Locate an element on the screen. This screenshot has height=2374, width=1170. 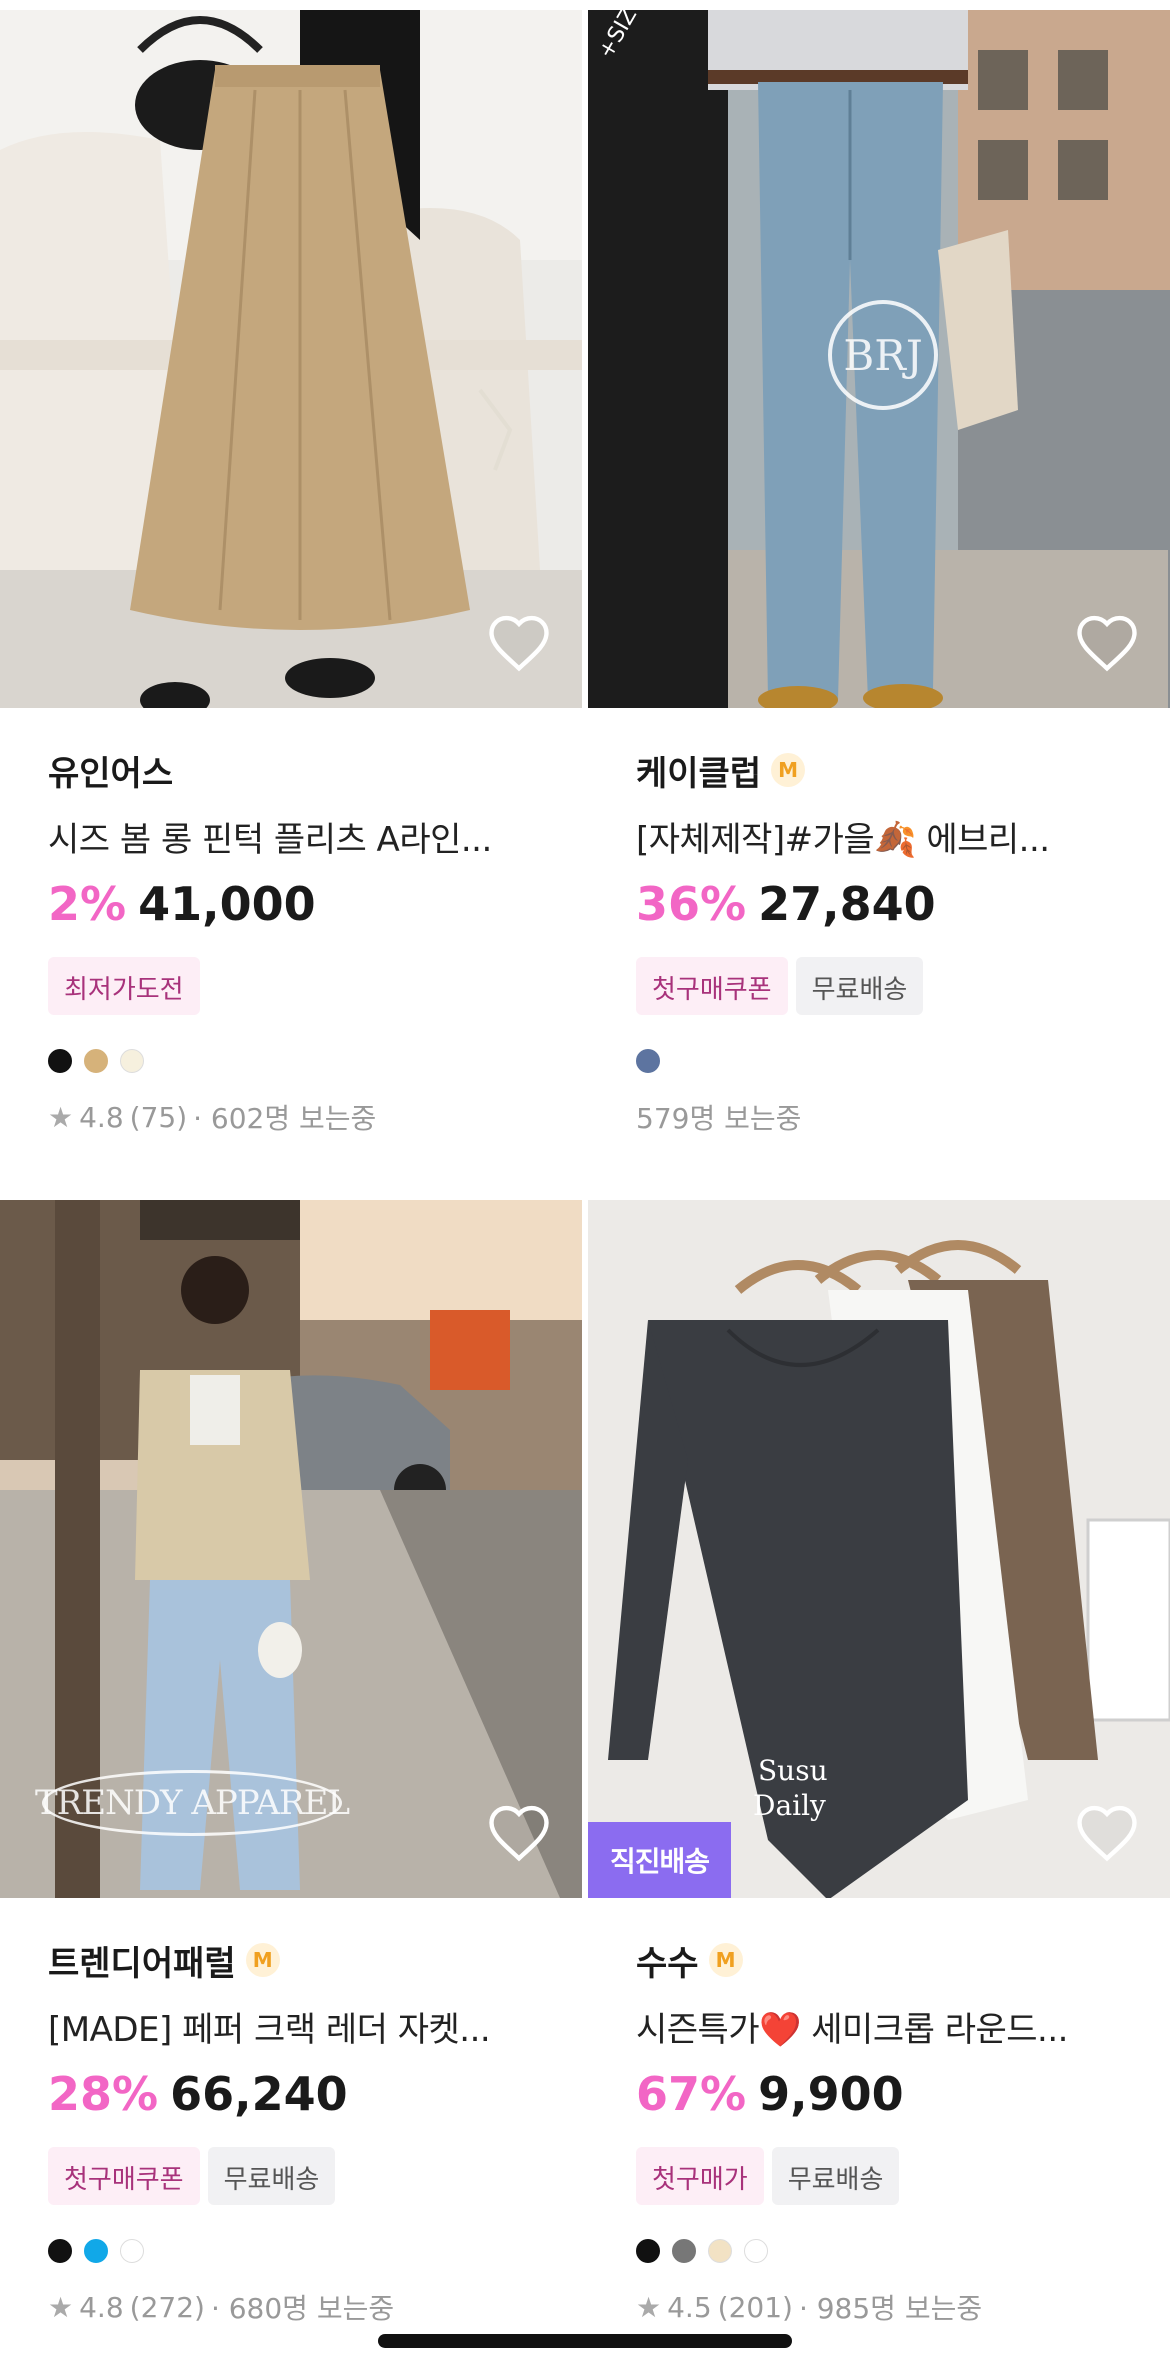
review-count: (272) is located at coordinates (167, 2307).